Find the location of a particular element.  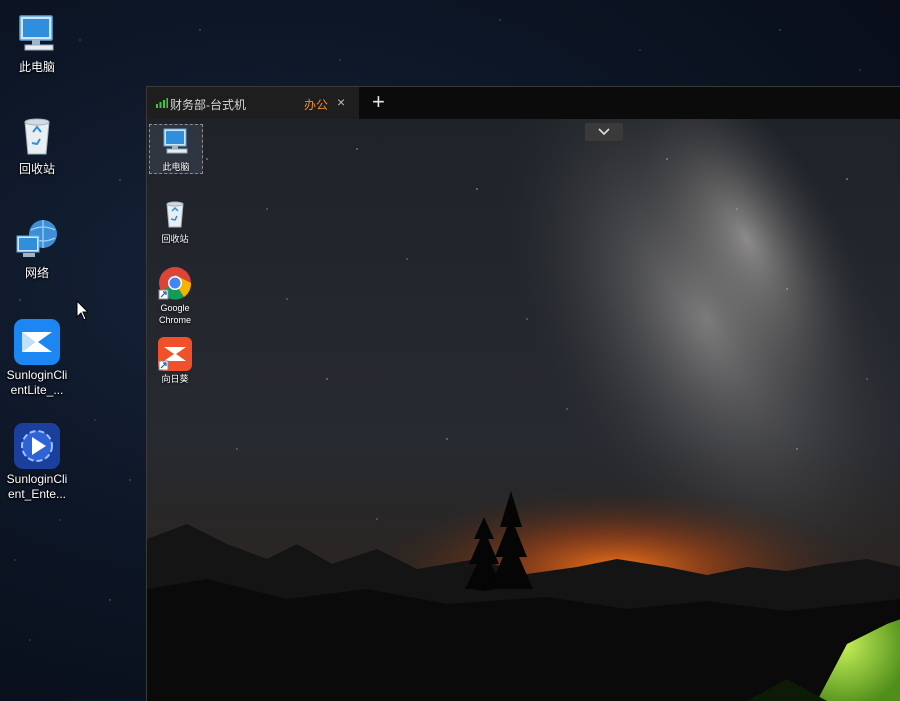

close-icon: × is located at coordinates (341, 102).